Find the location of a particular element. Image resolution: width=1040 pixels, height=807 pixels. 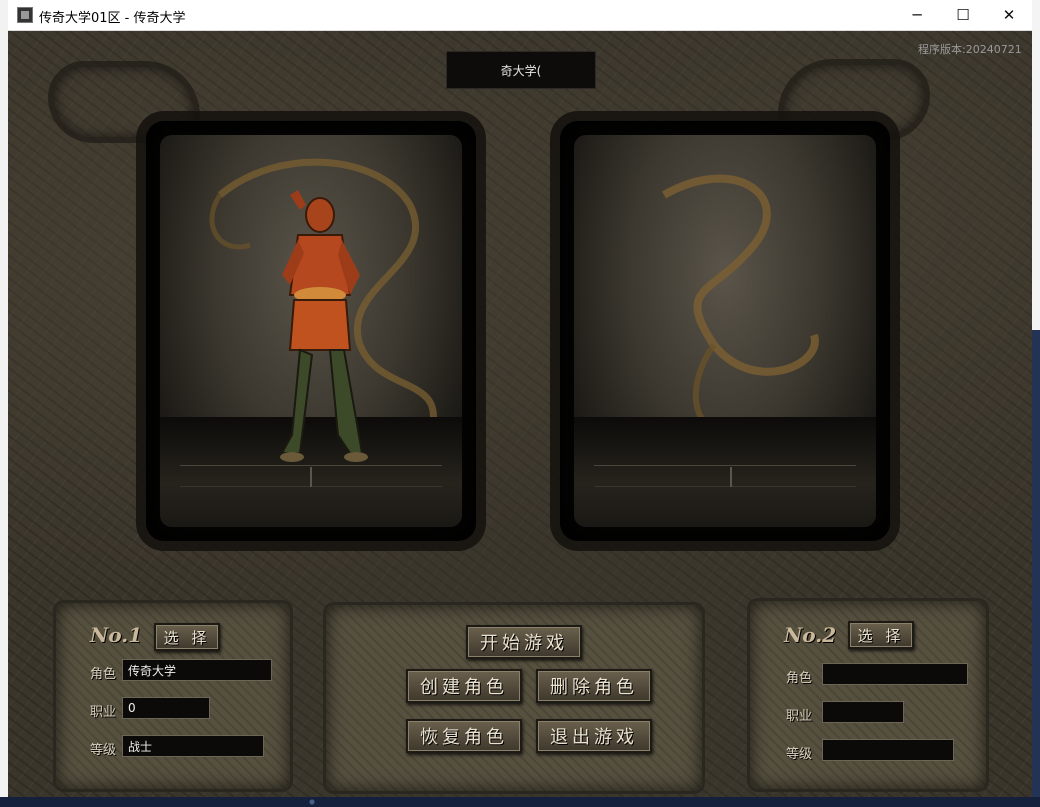

version-label: 程序版本:20240721 is located at coordinates (970, 49).